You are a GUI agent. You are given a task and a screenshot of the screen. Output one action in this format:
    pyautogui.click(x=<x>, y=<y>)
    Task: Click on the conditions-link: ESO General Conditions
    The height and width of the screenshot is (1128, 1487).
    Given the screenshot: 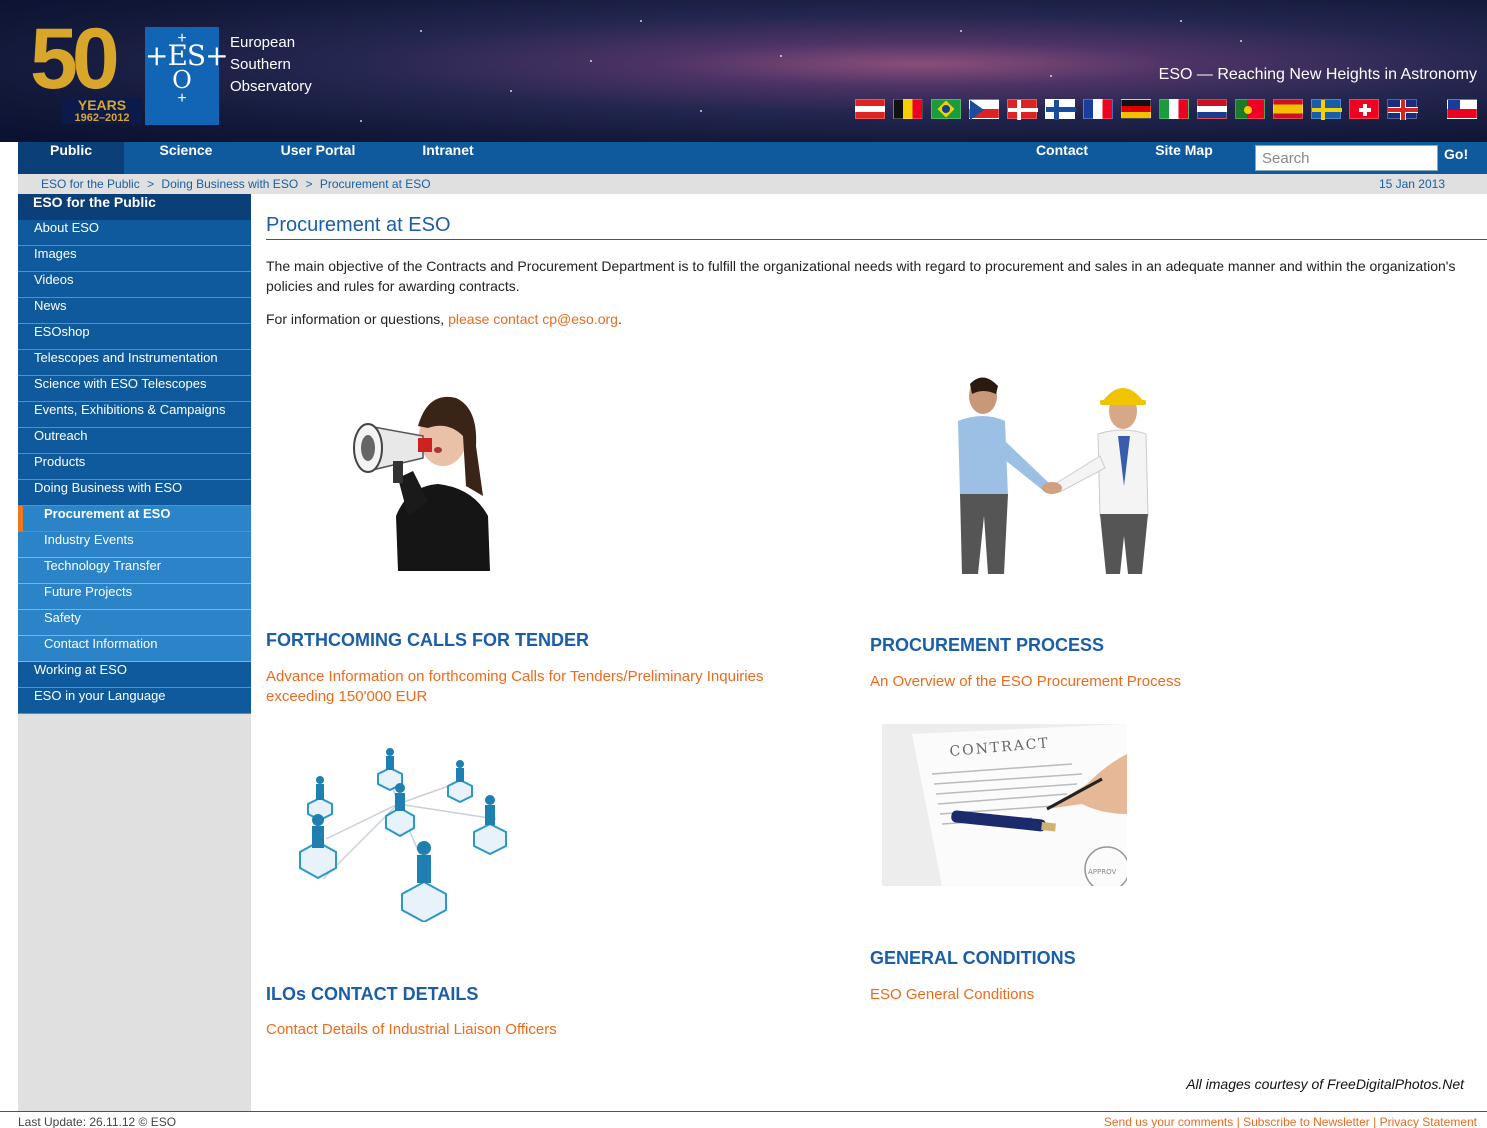 What is the action you would take?
    pyautogui.click(x=952, y=995)
    